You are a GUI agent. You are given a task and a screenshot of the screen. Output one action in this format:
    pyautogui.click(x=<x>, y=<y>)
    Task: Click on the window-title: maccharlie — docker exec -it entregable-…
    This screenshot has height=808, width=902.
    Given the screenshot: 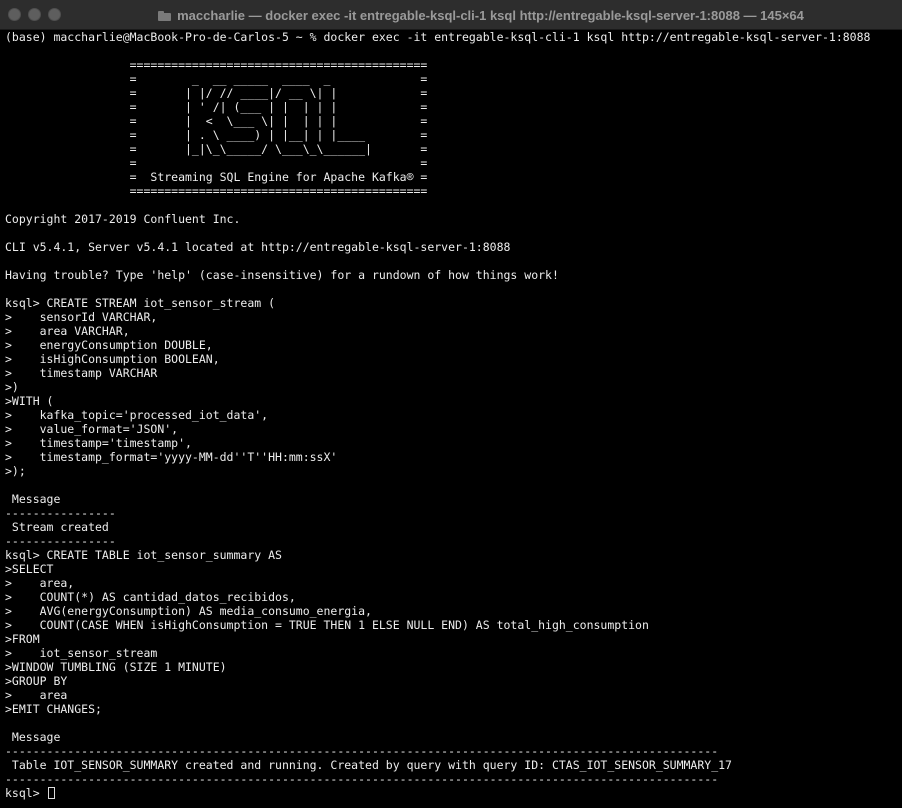 What is the action you would take?
    pyautogui.click(x=490, y=15)
    